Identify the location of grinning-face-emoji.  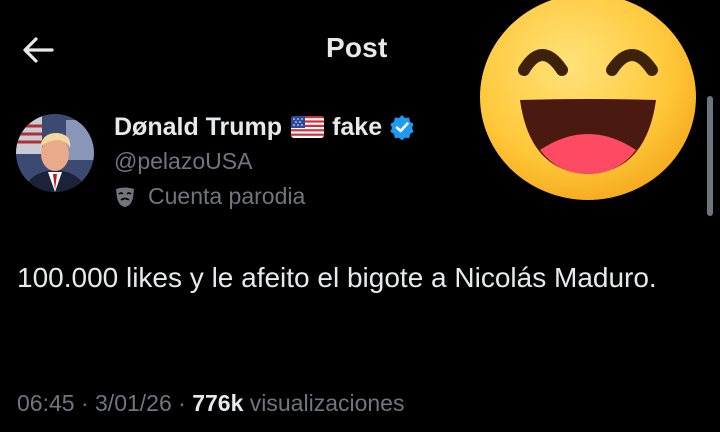
(588, 100).